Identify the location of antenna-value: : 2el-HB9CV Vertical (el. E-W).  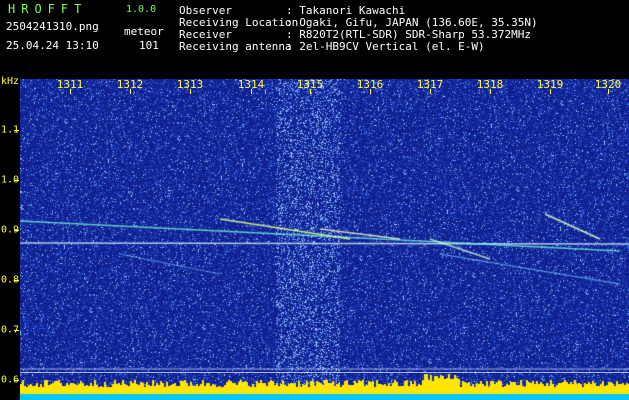
(385, 46).